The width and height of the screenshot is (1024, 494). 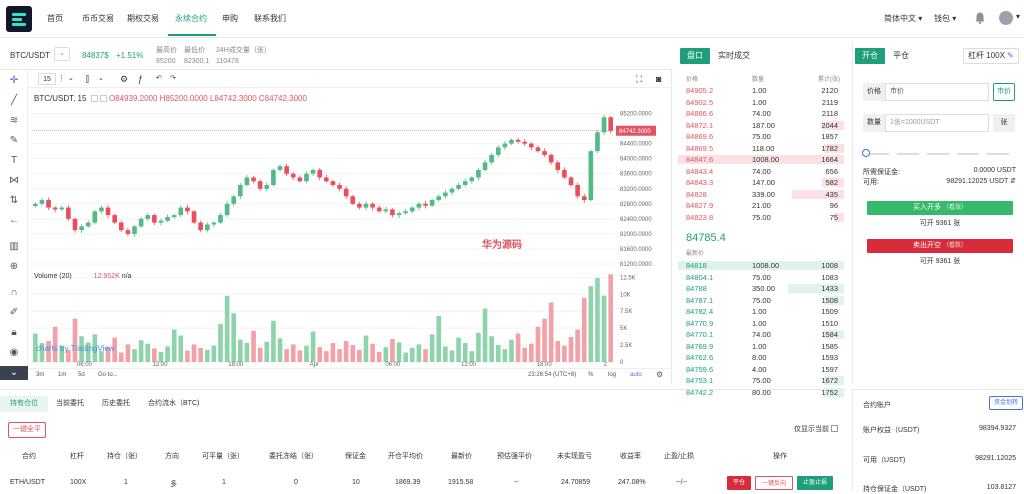 I want to click on camera-icon: ◙, so click(x=658, y=79).